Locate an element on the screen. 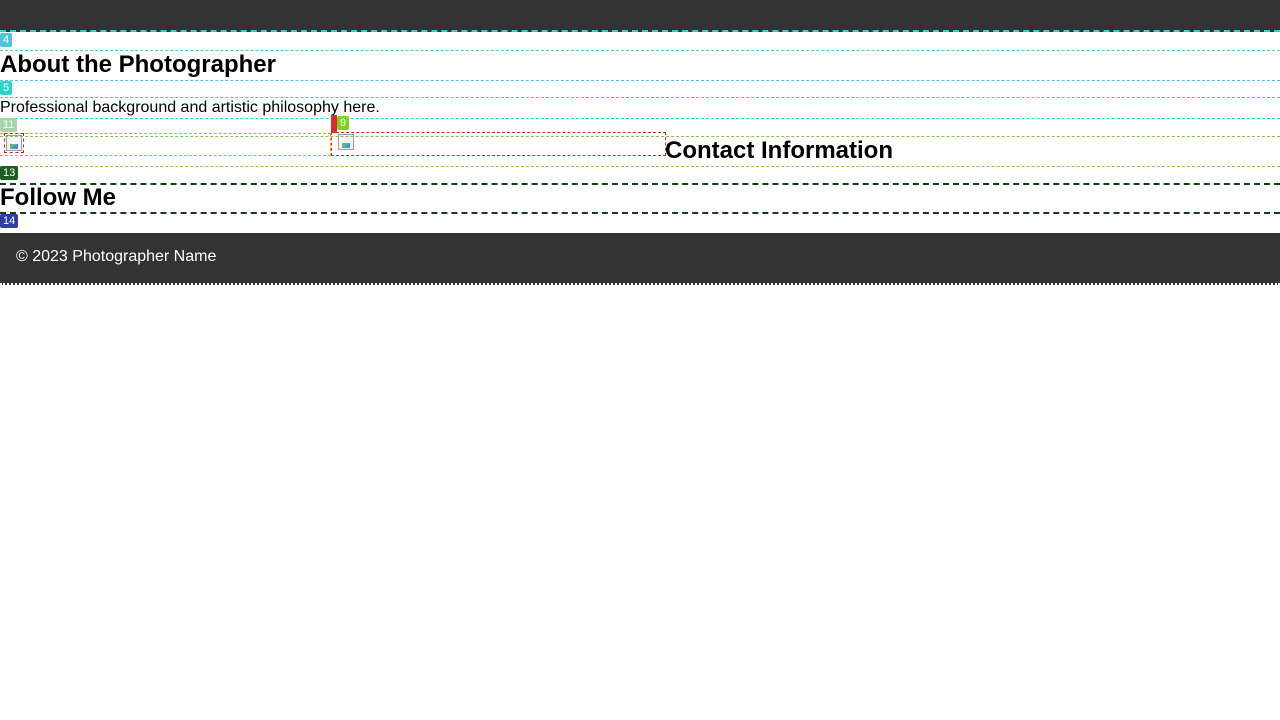 Image resolution: width=1280 pixels, height=720 pixels. contact-heading-box is located at coordinates (640, 151).